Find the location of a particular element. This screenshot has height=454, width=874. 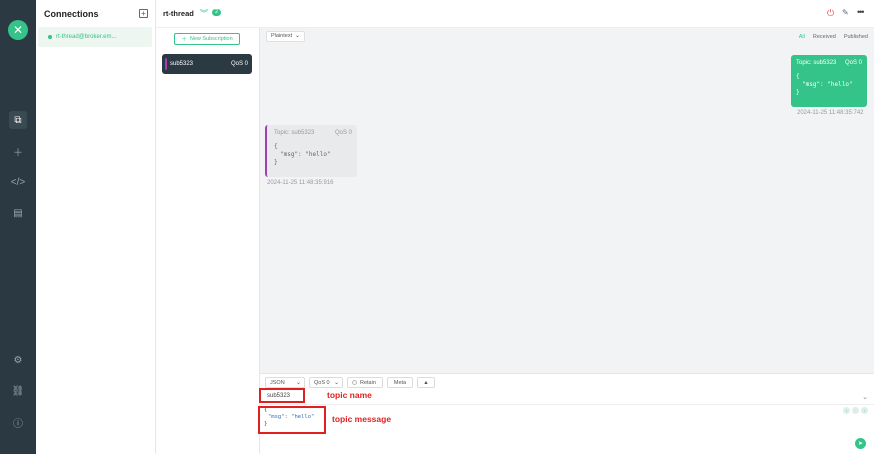

meta-button: Meta is located at coordinates (400, 382).